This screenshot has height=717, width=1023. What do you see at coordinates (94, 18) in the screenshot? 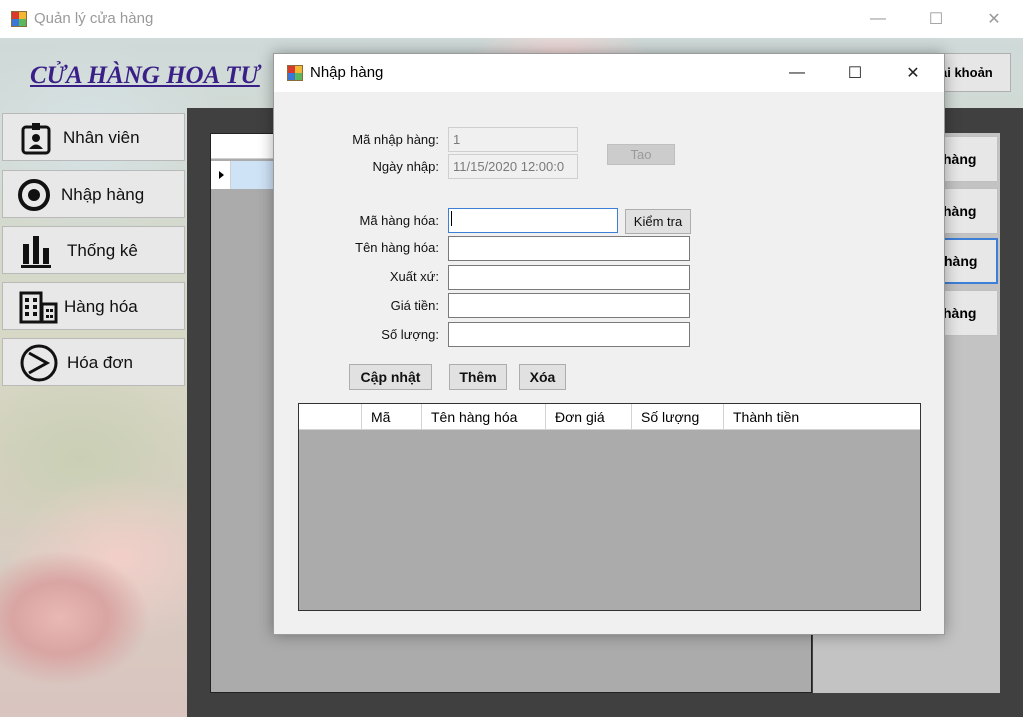
I see `main-window-title: Quản lý cửa hàng` at bounding box center [94, 18].